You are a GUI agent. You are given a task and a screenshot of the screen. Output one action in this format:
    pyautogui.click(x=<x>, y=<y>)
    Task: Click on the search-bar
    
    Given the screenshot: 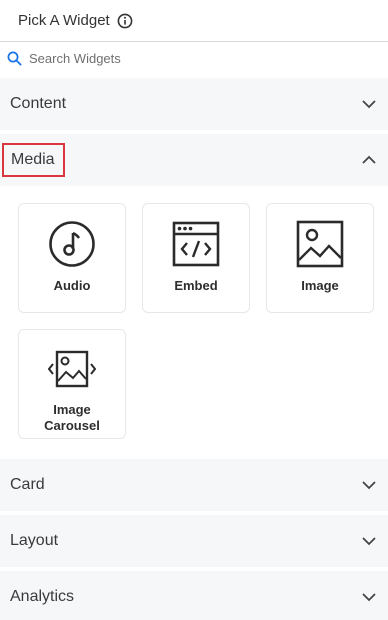 What is the action you would take?
    pyautogui.click(x=194, y=58)
    